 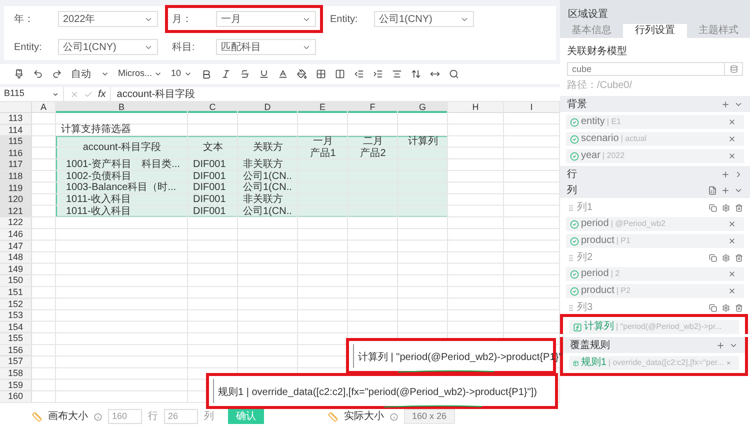 I want to click on indent-decrease-icon, so click(x=359, y=74).